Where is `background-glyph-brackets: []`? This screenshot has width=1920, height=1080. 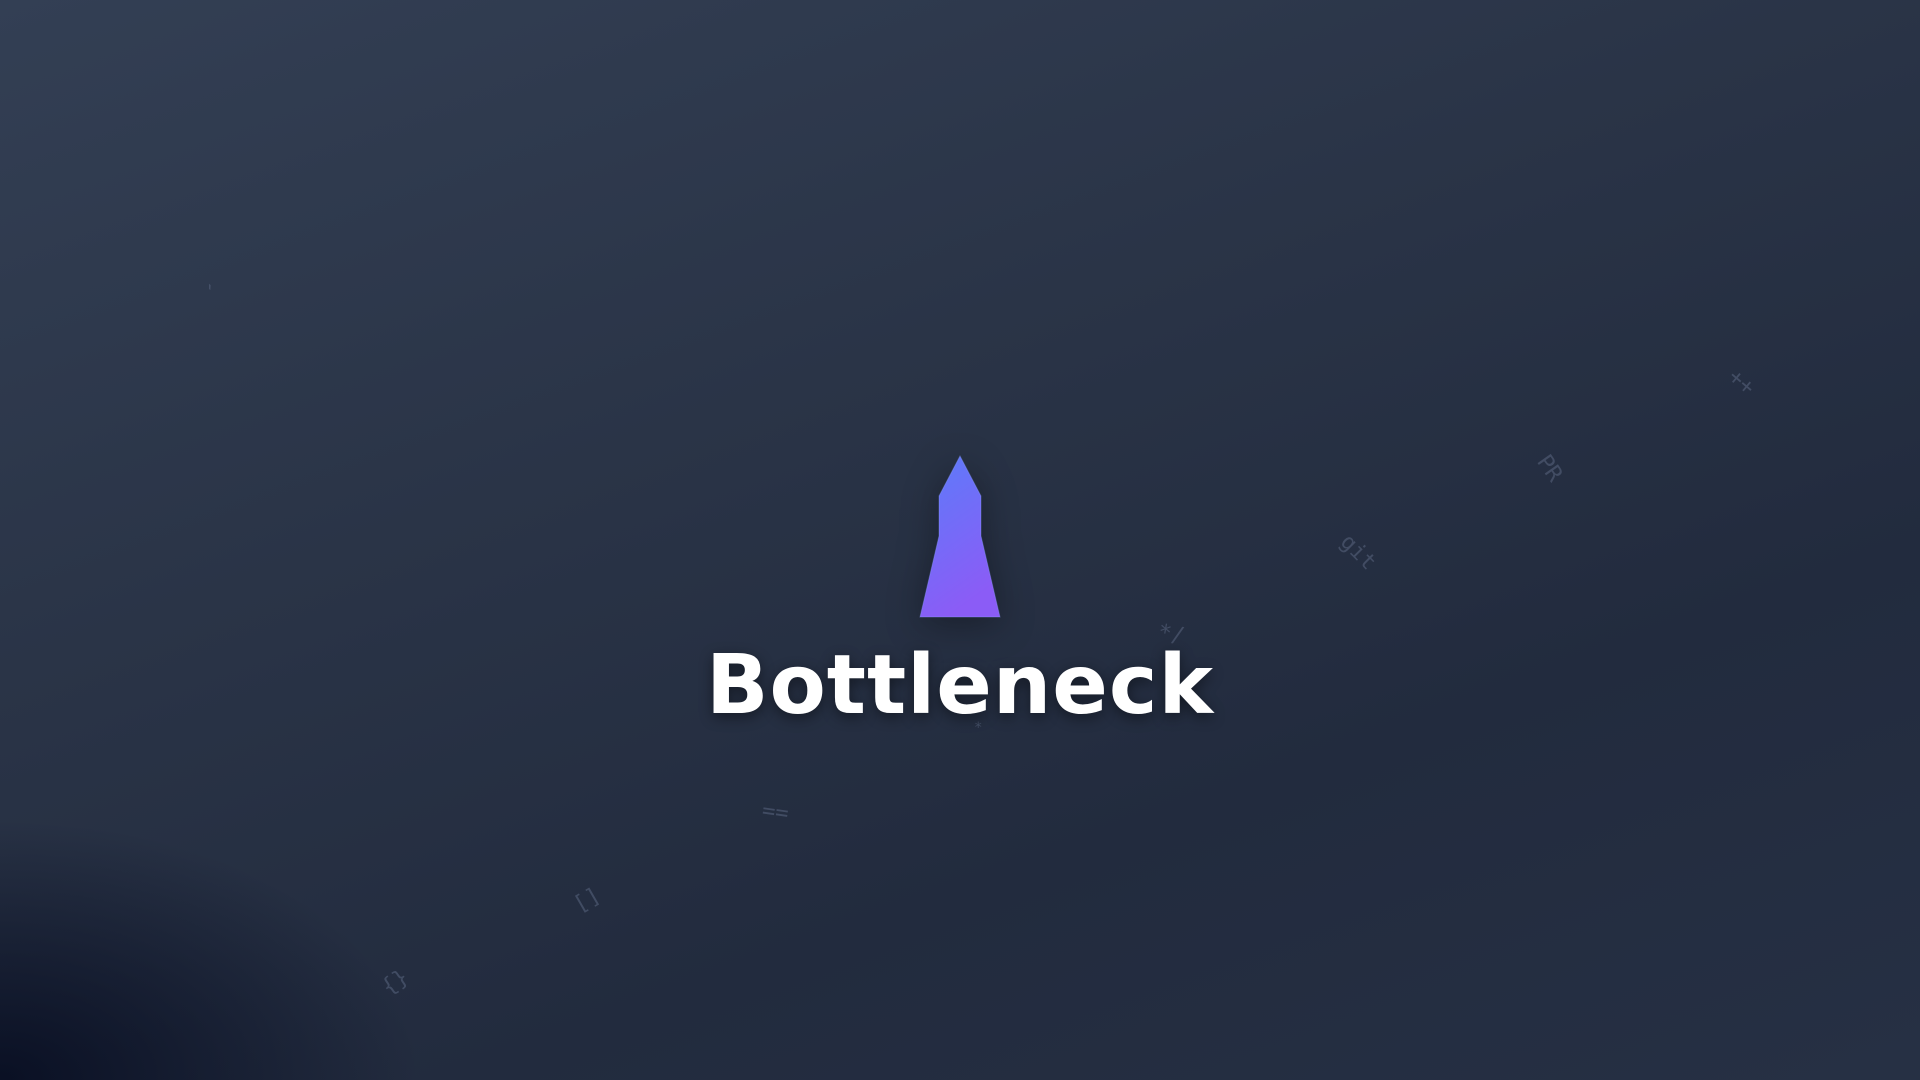 background-glyph-brackets: [] is located at coordinates (587, 900).